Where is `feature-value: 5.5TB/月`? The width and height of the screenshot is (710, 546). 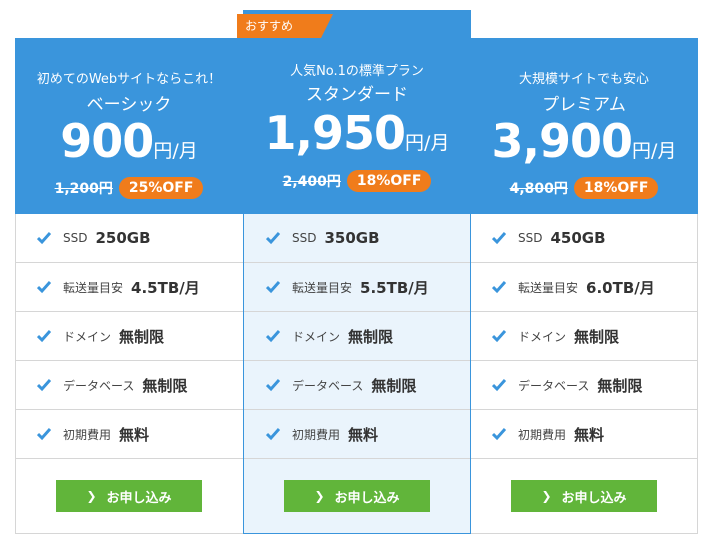
feature-value: 5.5TB/月 is located at coordinates (394, 287).